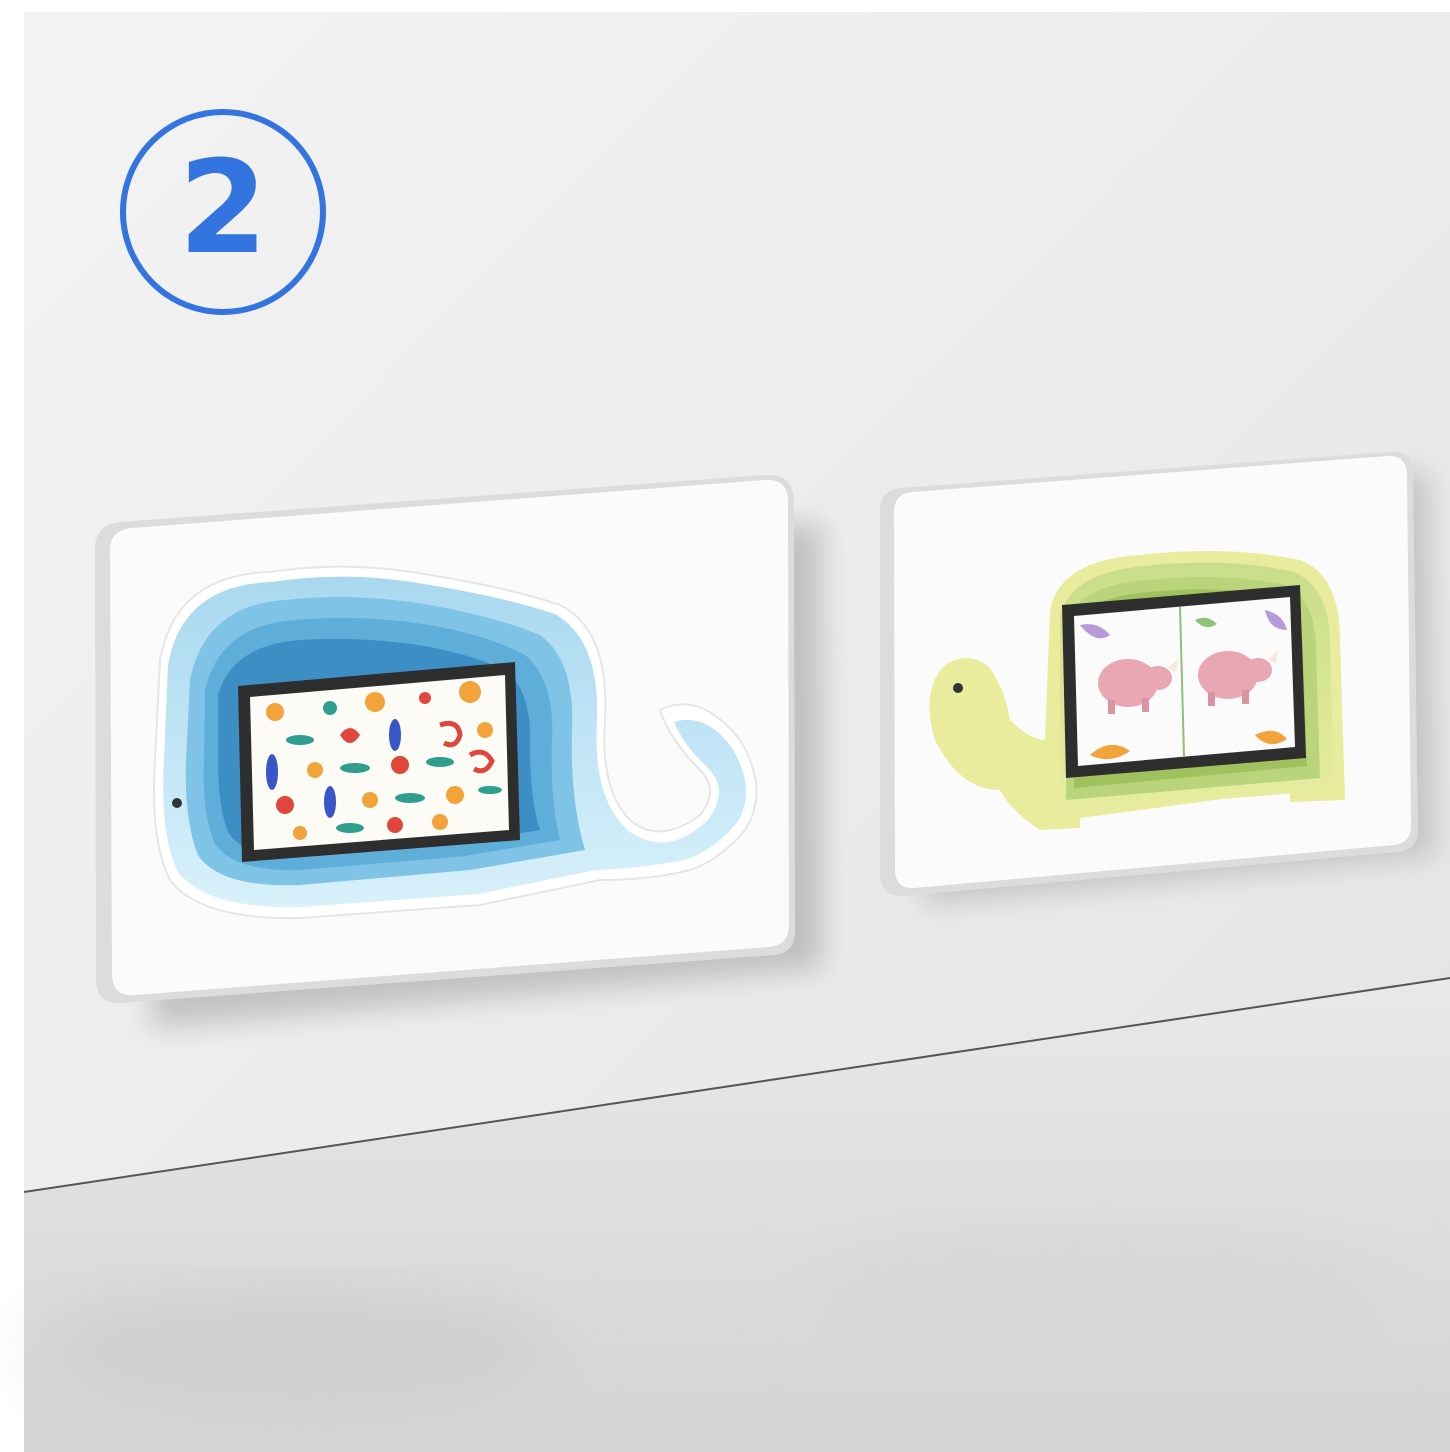 The image size is (1450, 1452). What do you see at coordinates (1156, 677) in the screenshot?
I see `turtle-kiosk` at bounding box center [1156, 677].